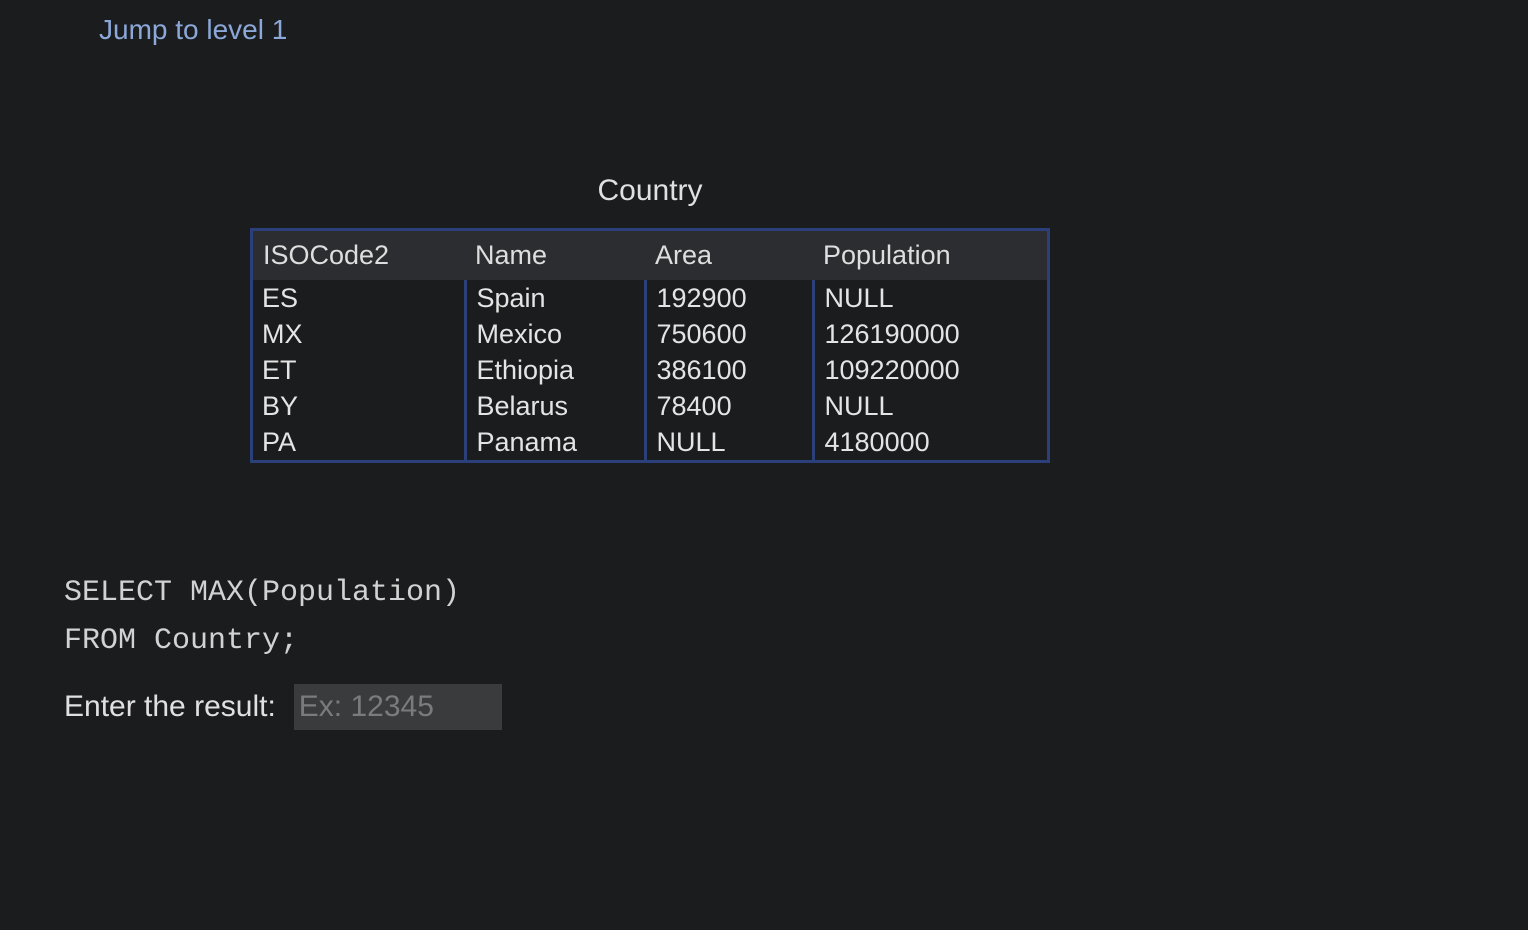 Image resolution: width=1528 pixels, height=930 pixels. What do you see at coordinates (931, 254) in the screenshot?
I see `column-header-population: Population` at bounding box center [931, 254].